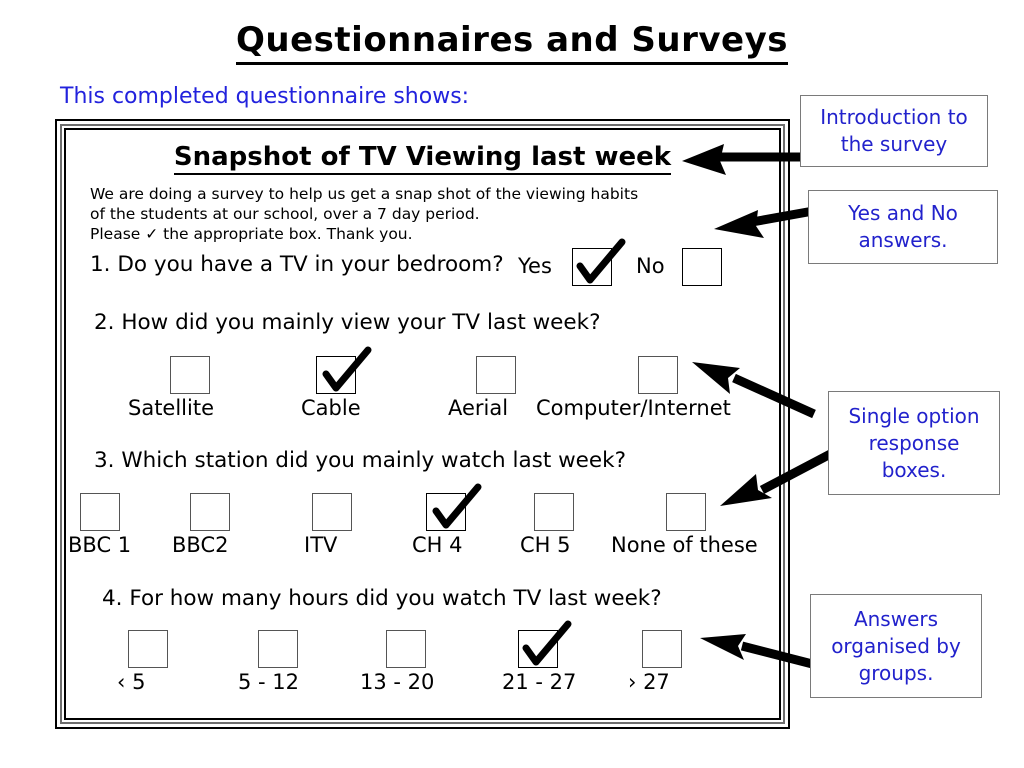 The image size is (1024, 768). What do you see at coordinates (131, 682) in the screenshot?
I see `question-4-label-lt5: ‹ 5` at bounding box center [131, 682].